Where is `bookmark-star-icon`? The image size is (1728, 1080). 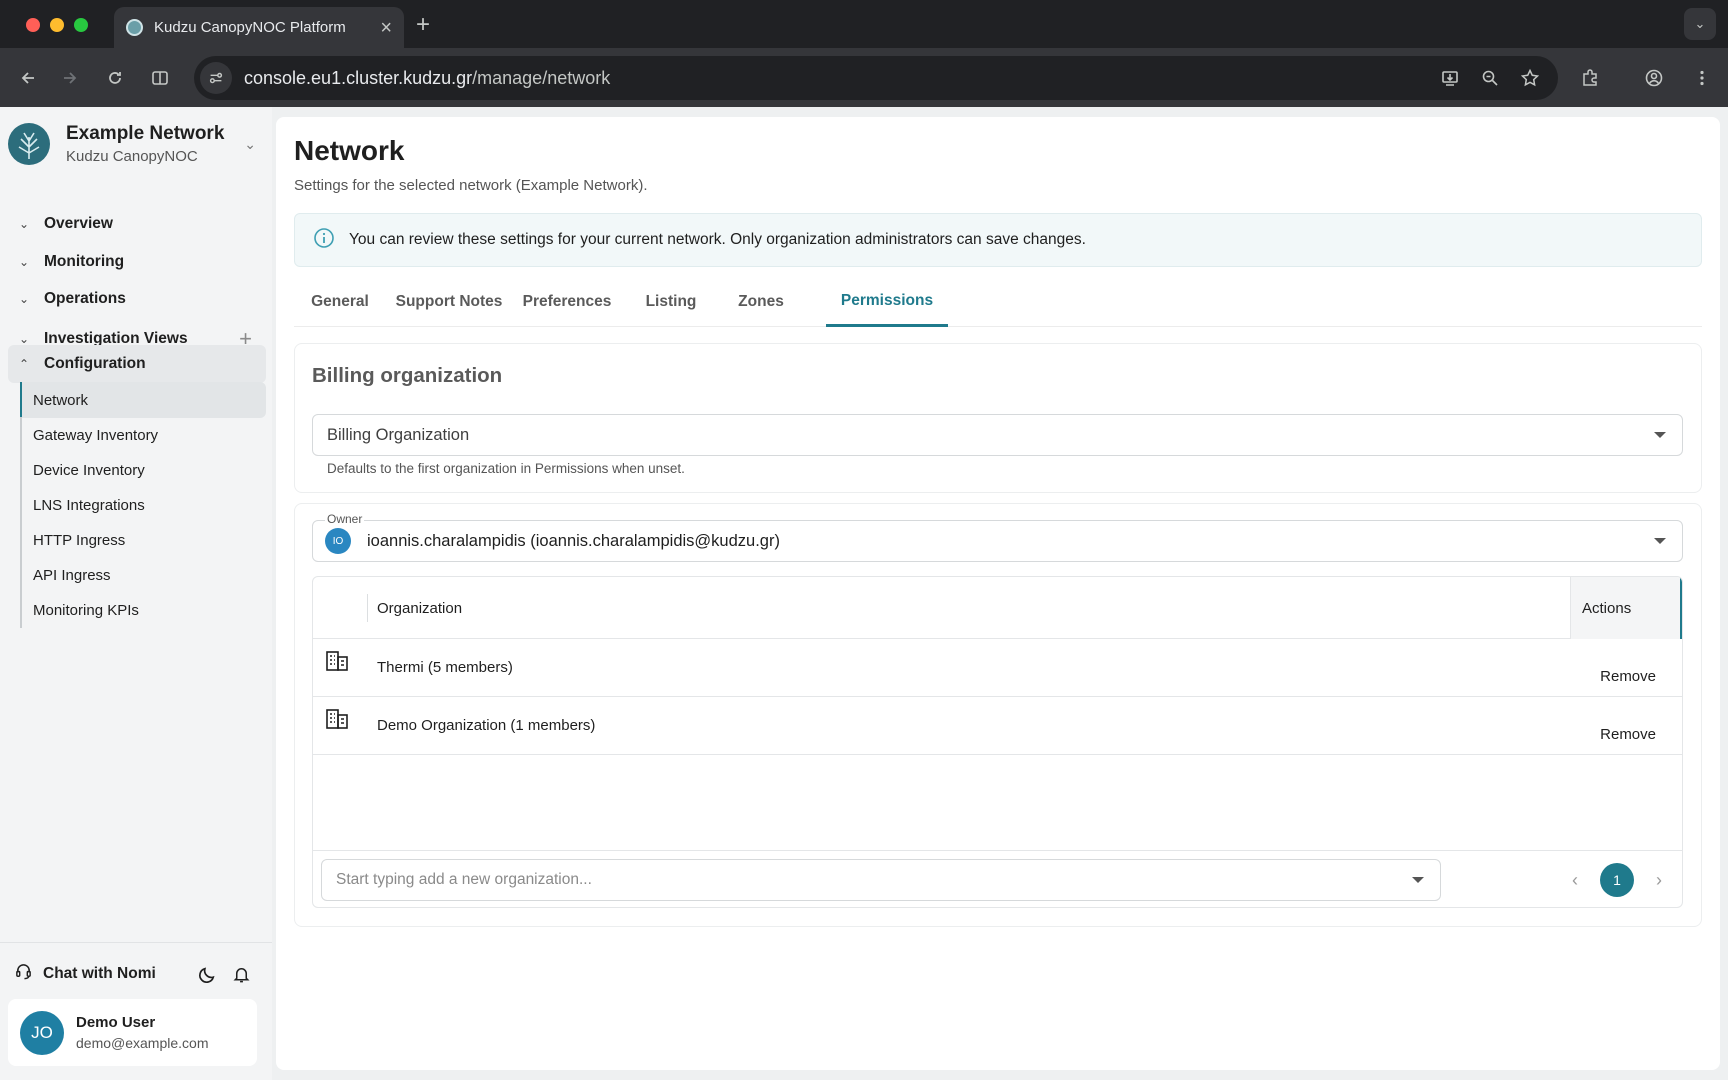
bookmark-star-icon is located at coordinates (1530, 78).